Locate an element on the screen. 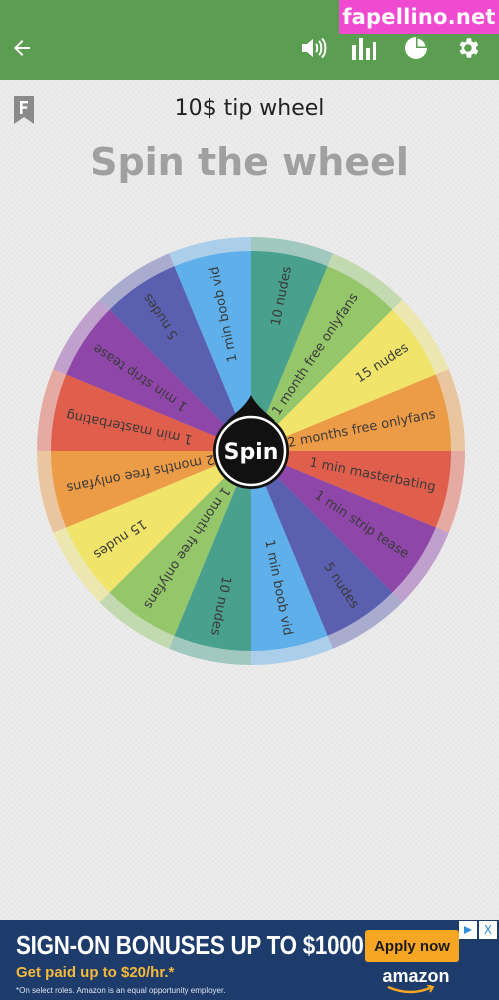  ad-headline: SIGN-ON BONUSES UP TO $1000 is located at coordinates (190, 945).